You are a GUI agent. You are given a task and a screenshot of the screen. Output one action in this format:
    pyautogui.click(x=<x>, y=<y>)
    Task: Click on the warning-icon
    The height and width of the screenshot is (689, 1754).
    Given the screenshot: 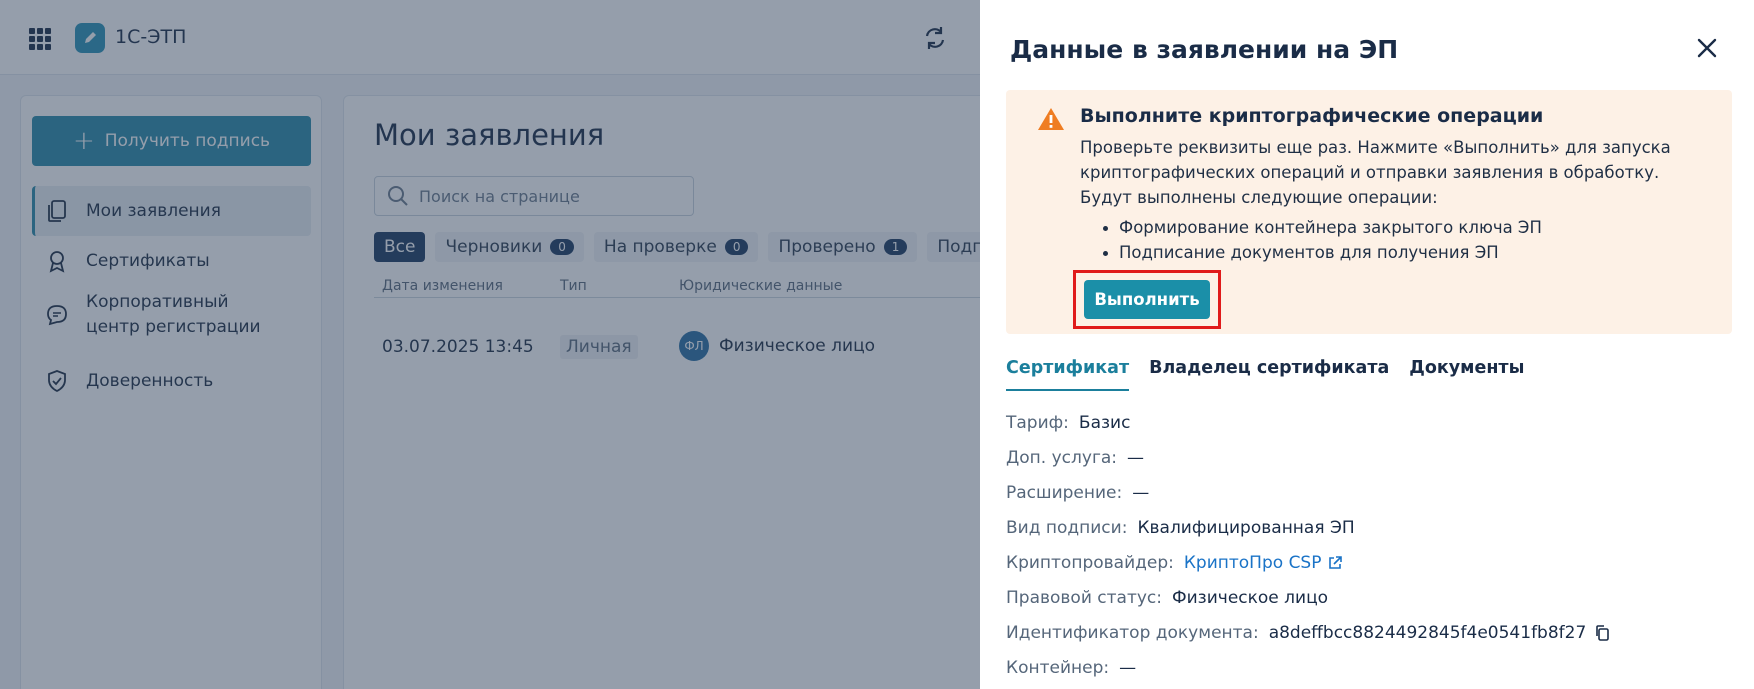 What is the action you would take?
    pyautogui.click(x=1051, y=119)
    